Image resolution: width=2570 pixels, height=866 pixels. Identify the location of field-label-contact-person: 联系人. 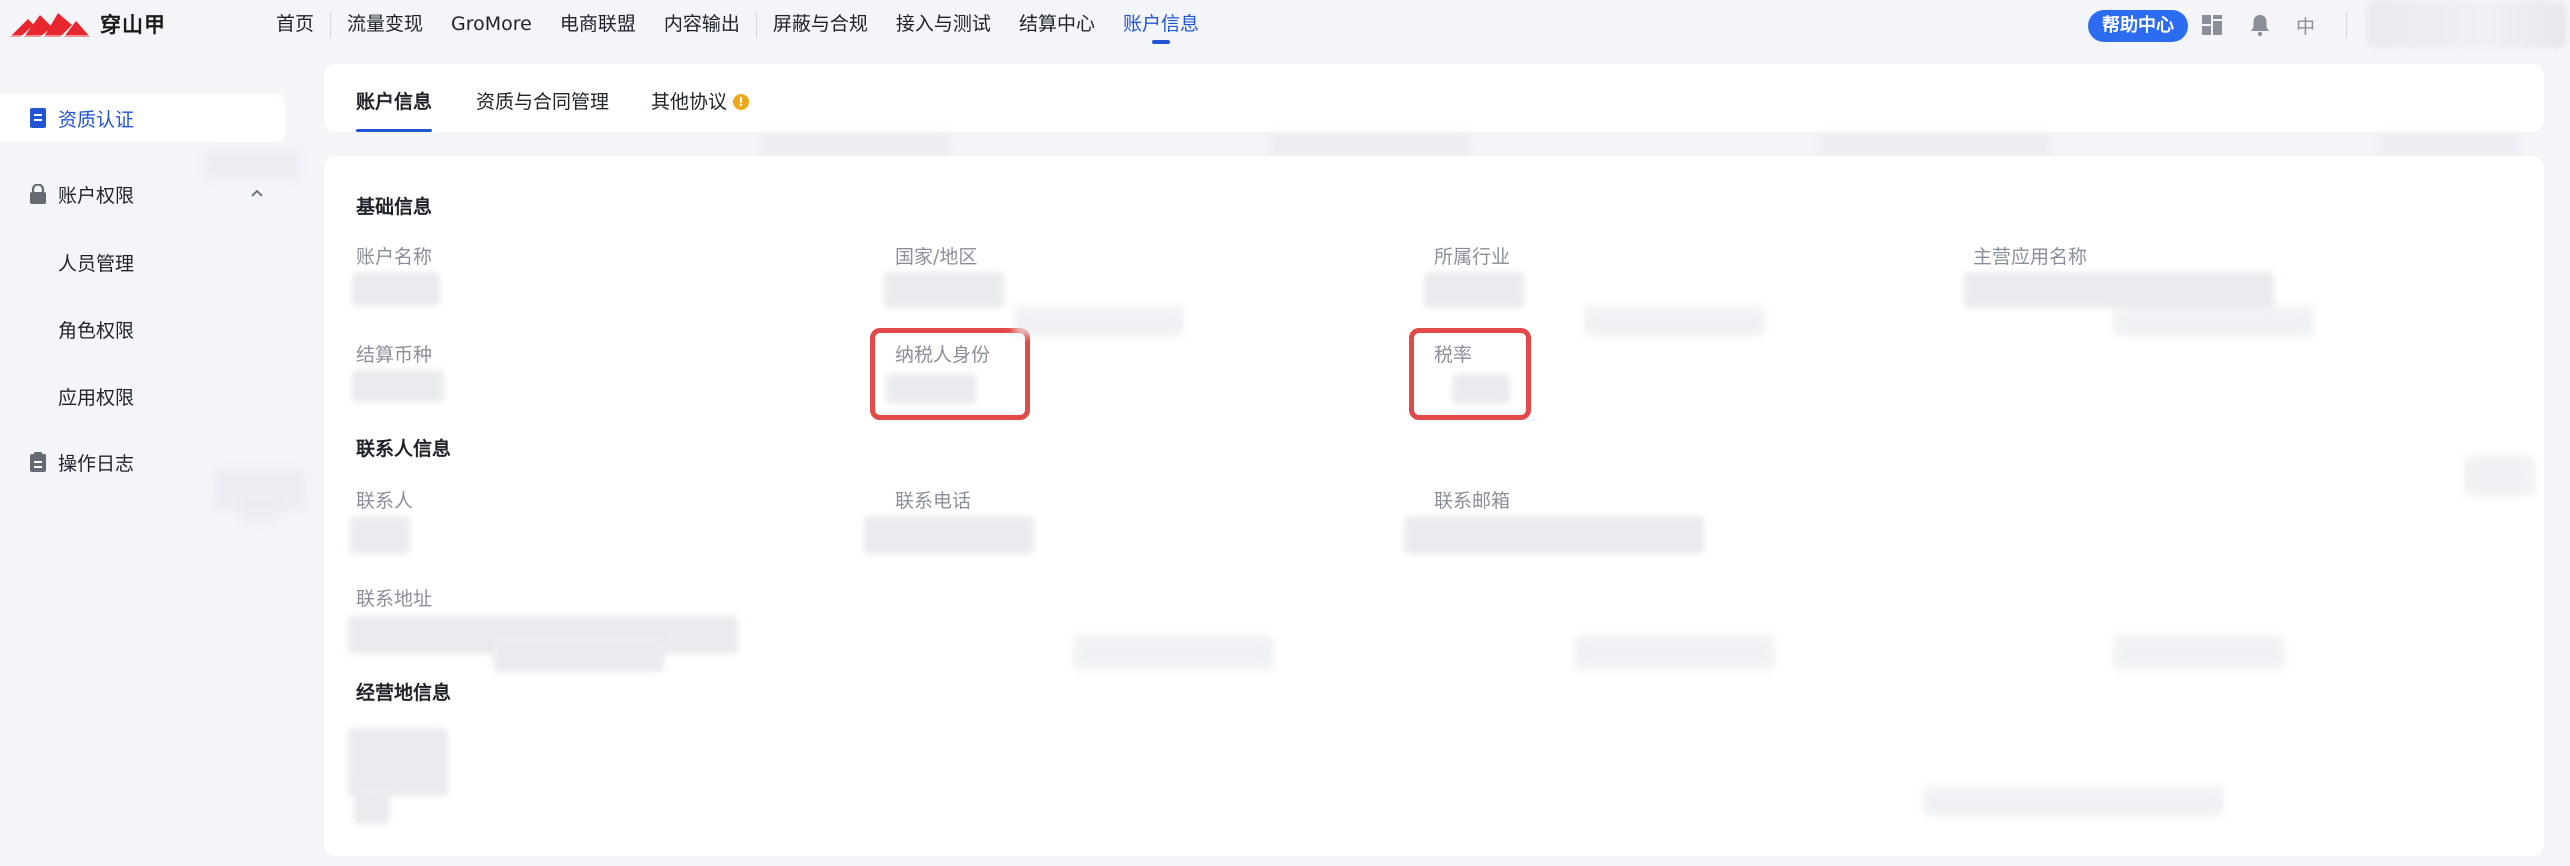
(385, 501).